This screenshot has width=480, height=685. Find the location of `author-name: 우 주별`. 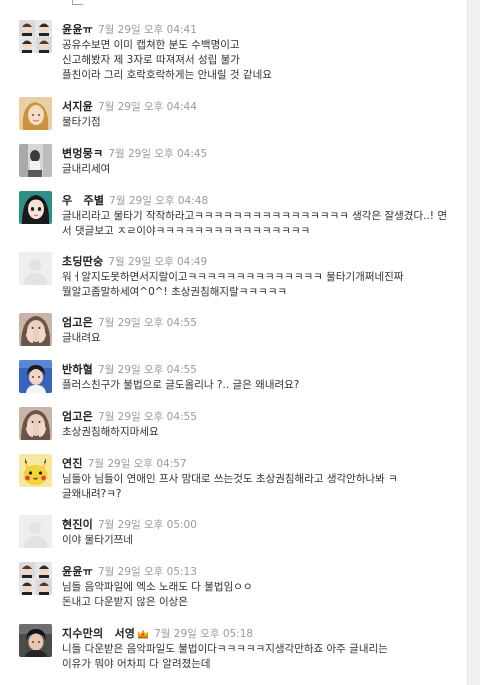

author-name: 우 주별 is located at coordinates (83, 200).